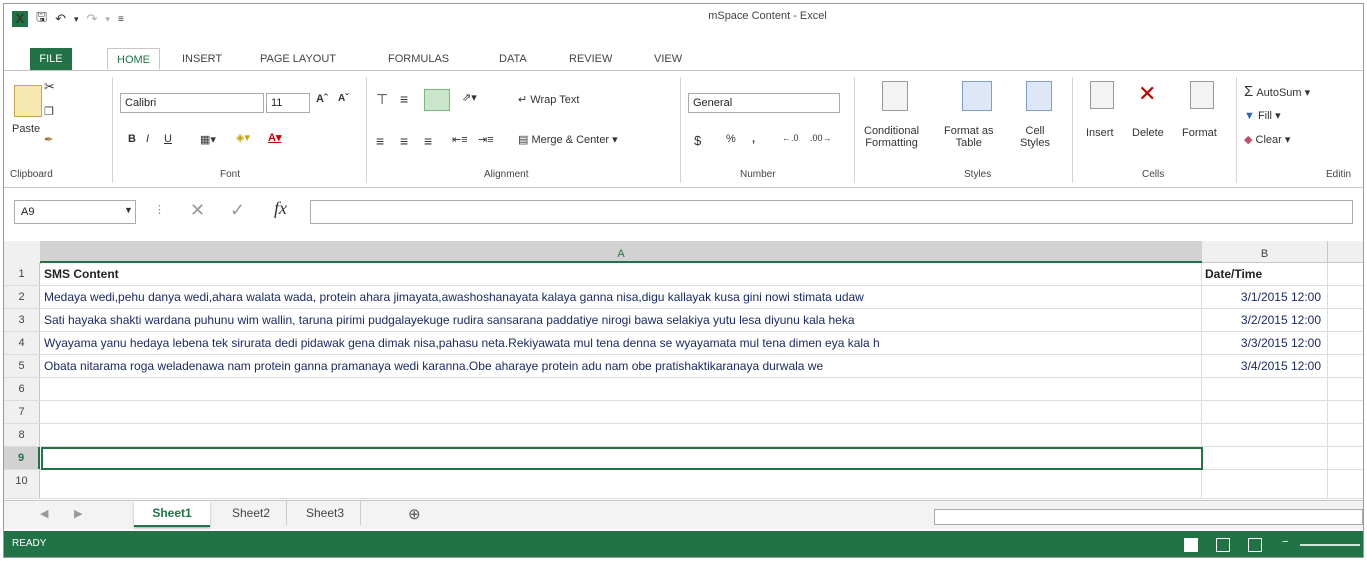 Image resolution: width=1367 pixels, height=561 pixels. Describe the element at coordinates (1265, 297) in the screenshot. I see `cell: 3/1/2015 12:00` at that location.